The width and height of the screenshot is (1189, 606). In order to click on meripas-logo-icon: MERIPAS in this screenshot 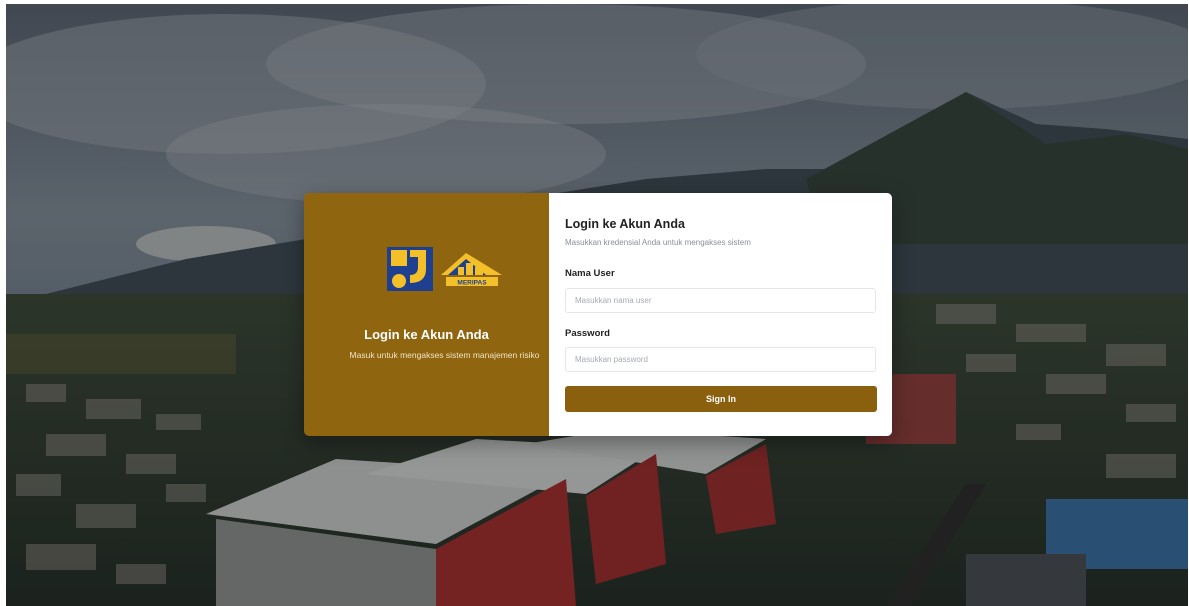, I will do `click(471, 270)`.